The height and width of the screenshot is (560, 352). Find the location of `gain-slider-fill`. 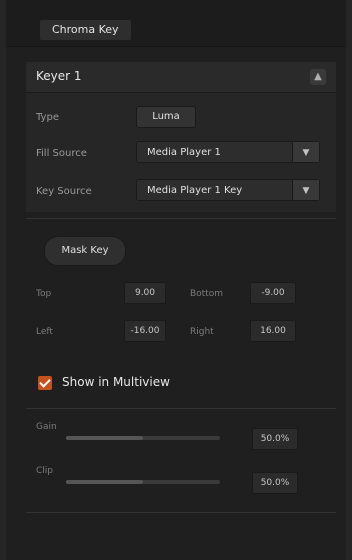

gain-slider-fill is located at coordinates (104, 438).